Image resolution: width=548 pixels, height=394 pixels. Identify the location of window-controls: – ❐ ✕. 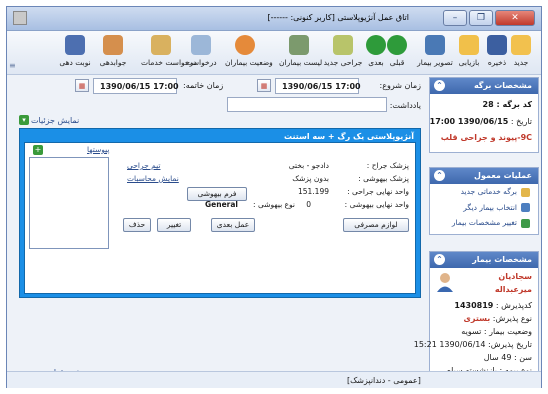
(489, 18).